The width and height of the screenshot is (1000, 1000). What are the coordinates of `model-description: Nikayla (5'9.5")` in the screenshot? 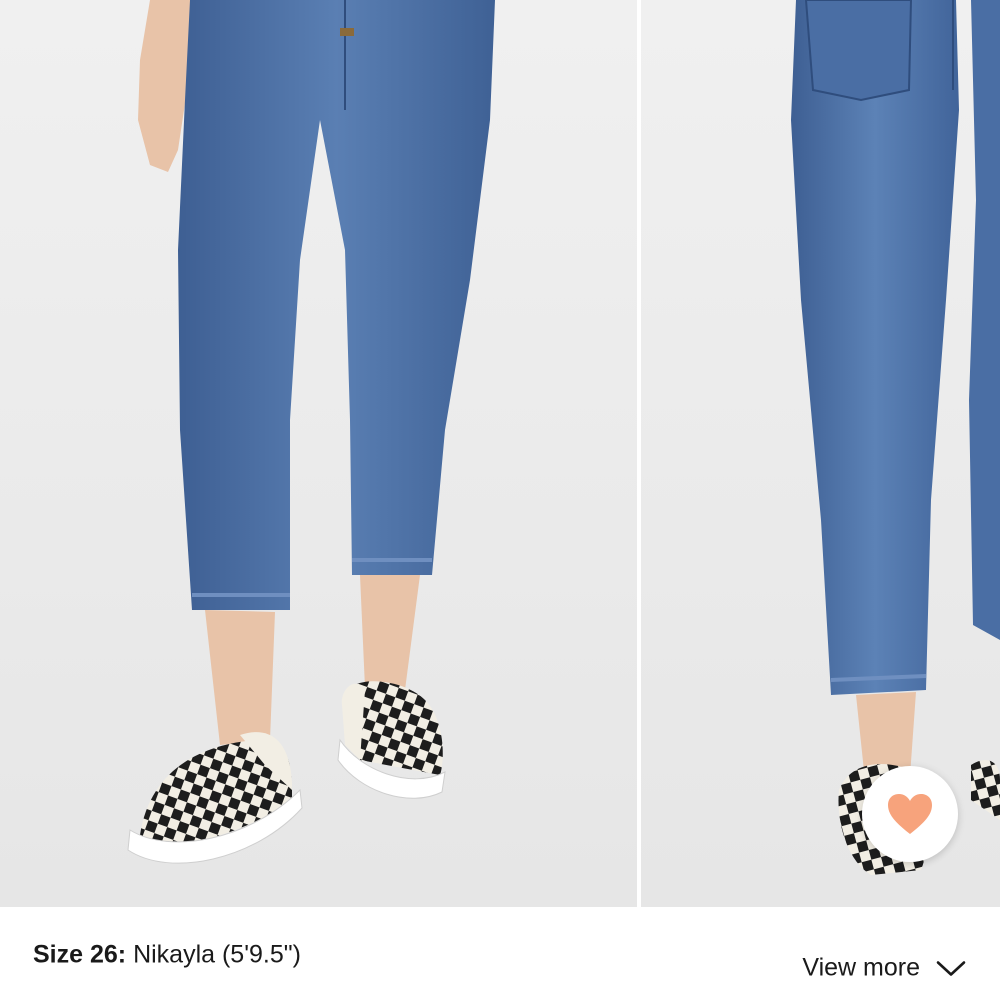 It's located at (217, 954).